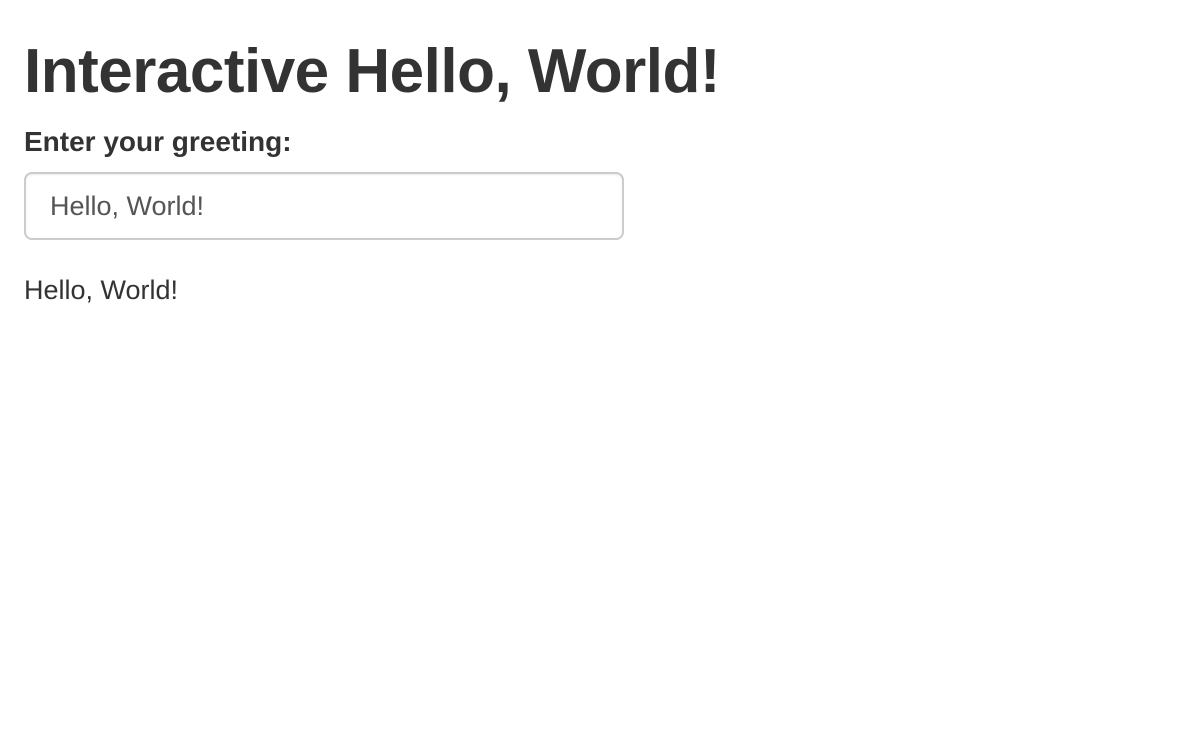 This screenshot has height=748, width=1178. What do you see at coordinates (324, 206) in the screenshot?
I see `greeting-input` at bounding box center [324, 206].